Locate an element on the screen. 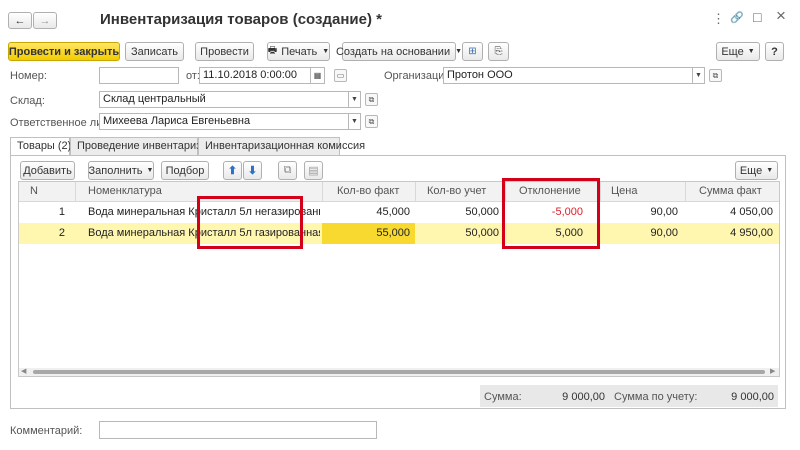 This screenshot has width=800, height=450. organization-open-icon: ⧉ is located at coordinates (715, 75).